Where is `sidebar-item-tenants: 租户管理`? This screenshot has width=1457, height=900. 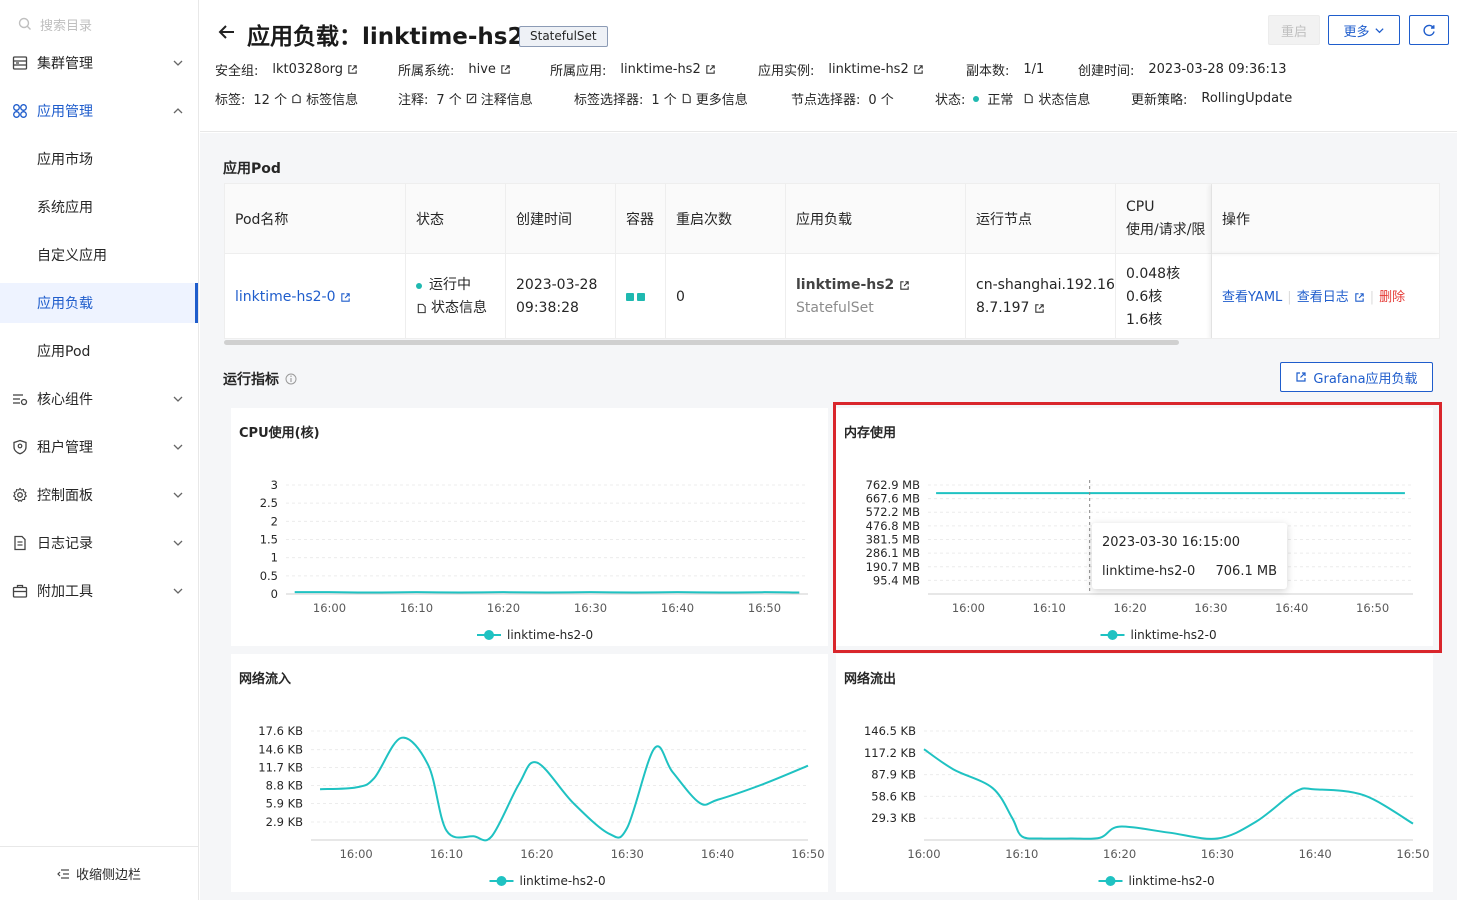
sidebar-item-tenants: 租户管理 is located at coordinates (99, 447).